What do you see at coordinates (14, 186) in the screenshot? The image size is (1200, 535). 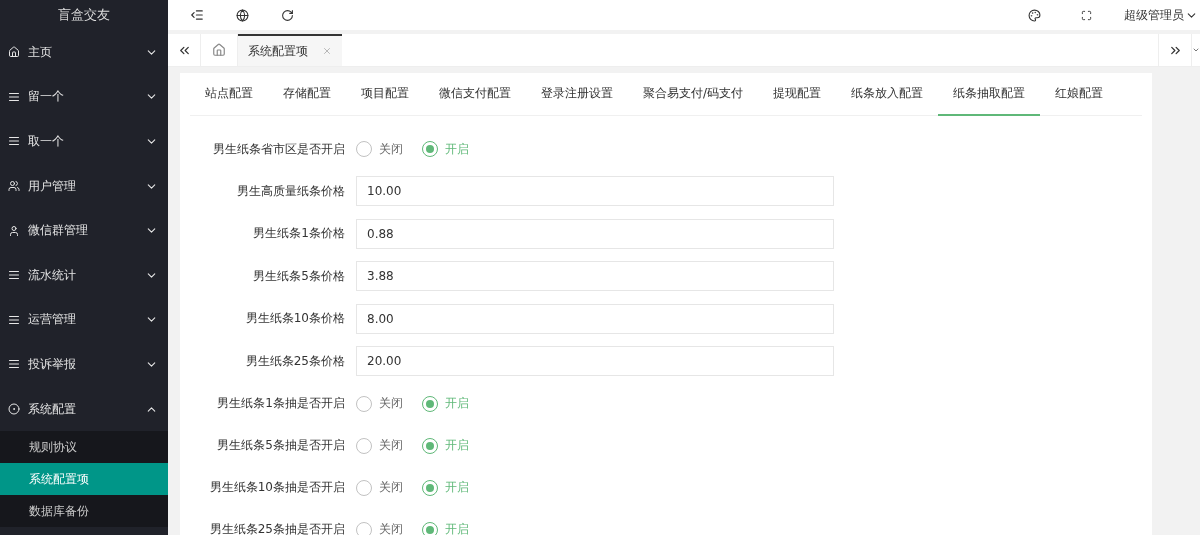 I see `users-icon` at bounding box center [14, 186].